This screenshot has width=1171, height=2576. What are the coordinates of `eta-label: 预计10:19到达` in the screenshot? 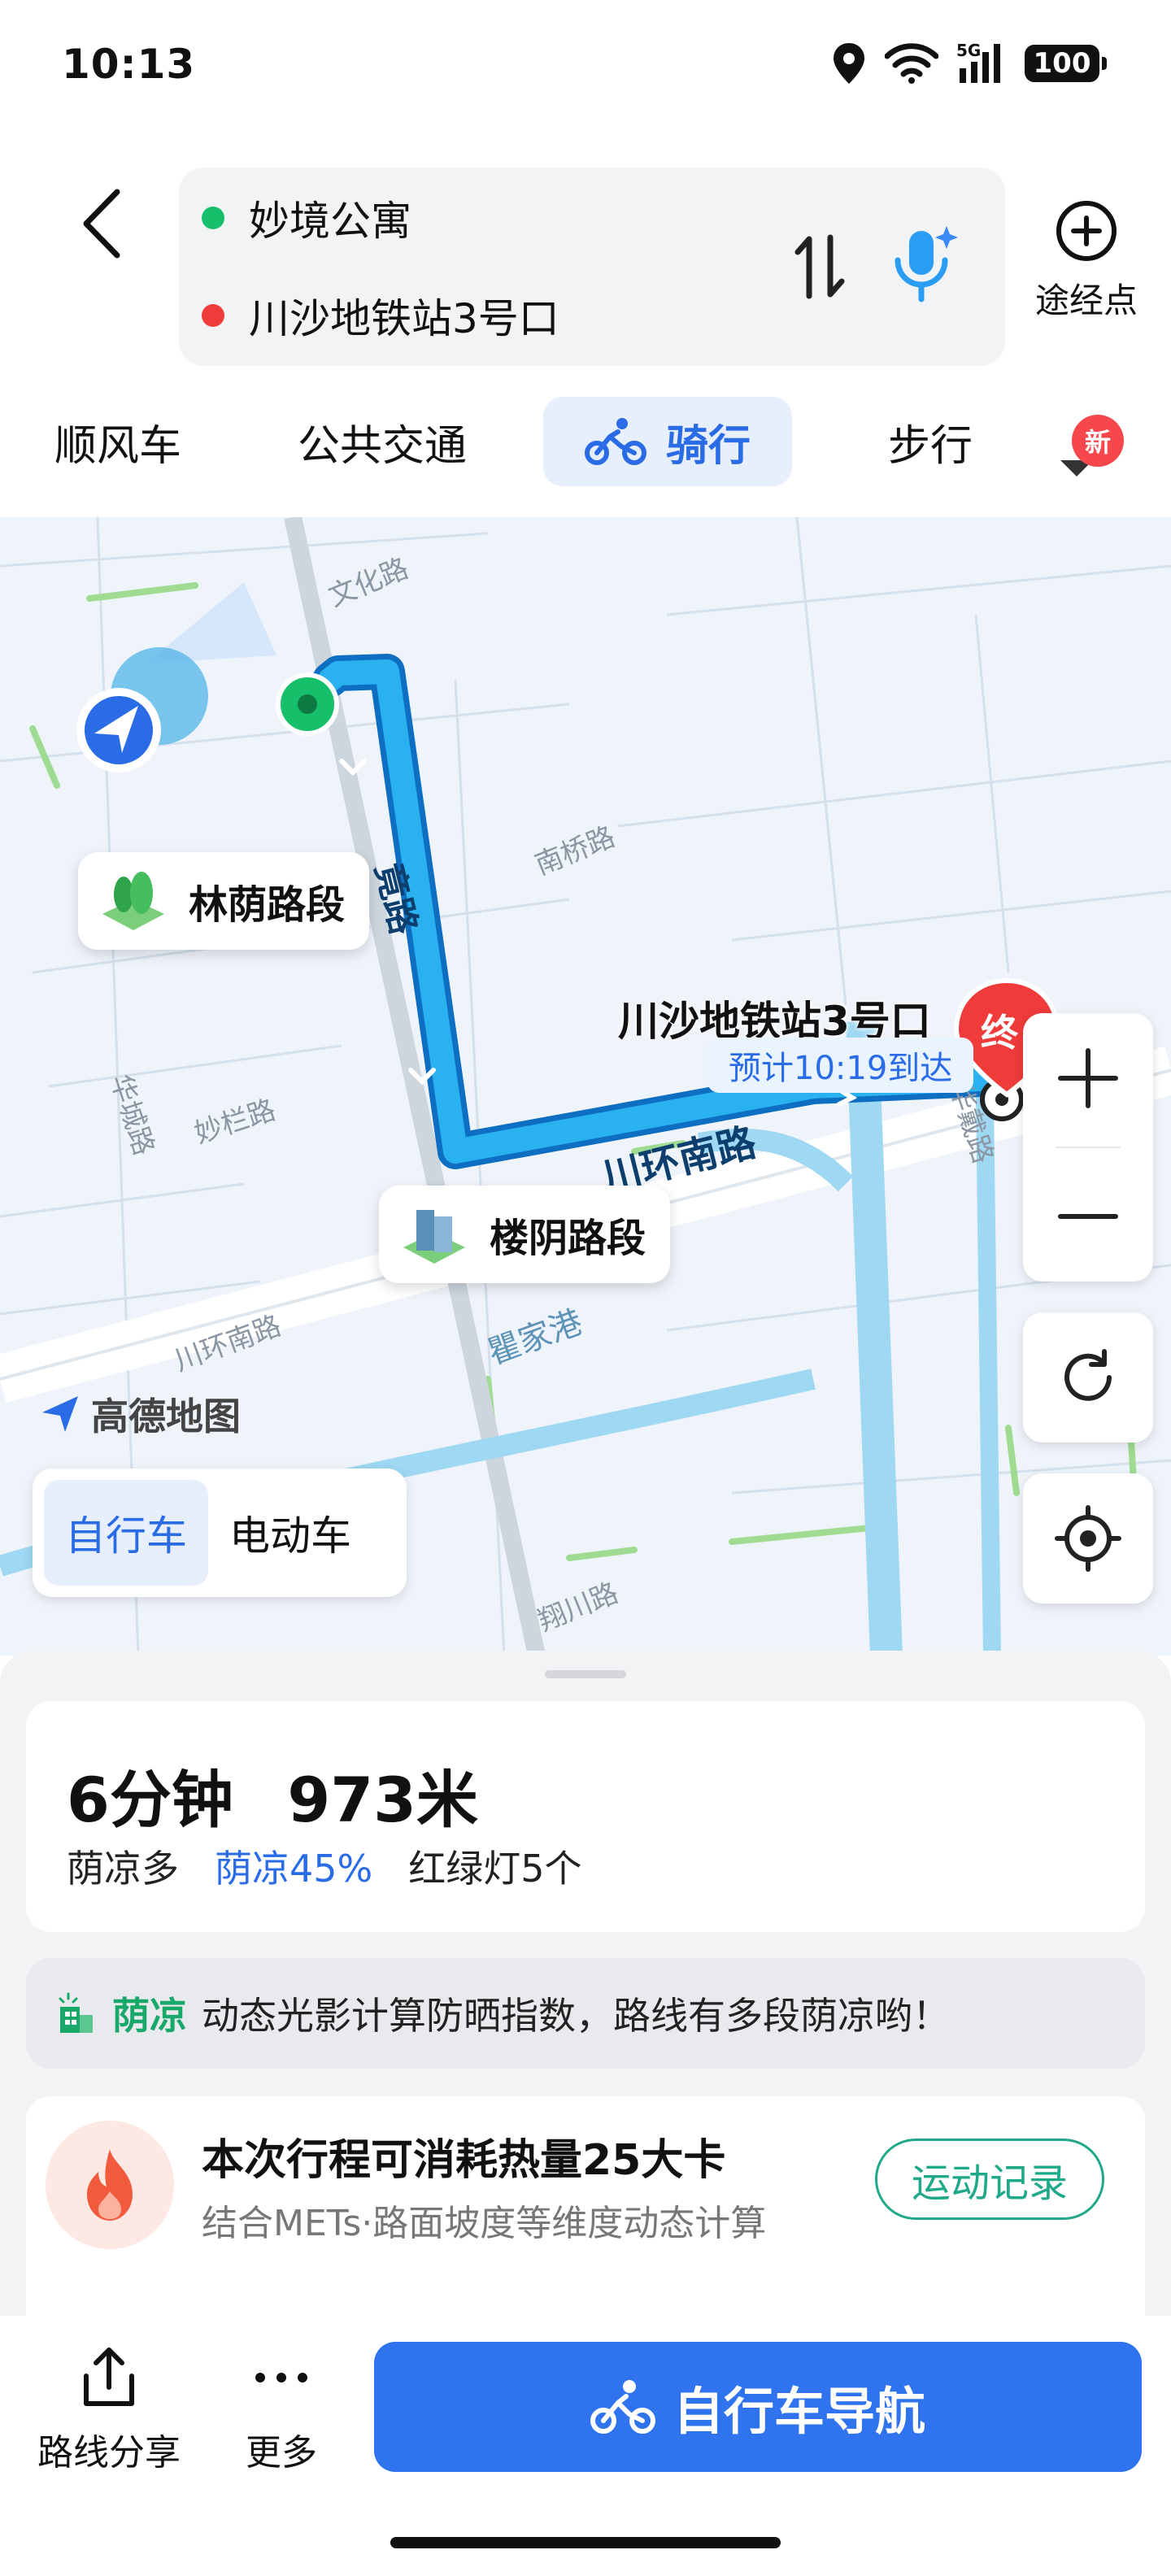 It's located at (840, 1065).